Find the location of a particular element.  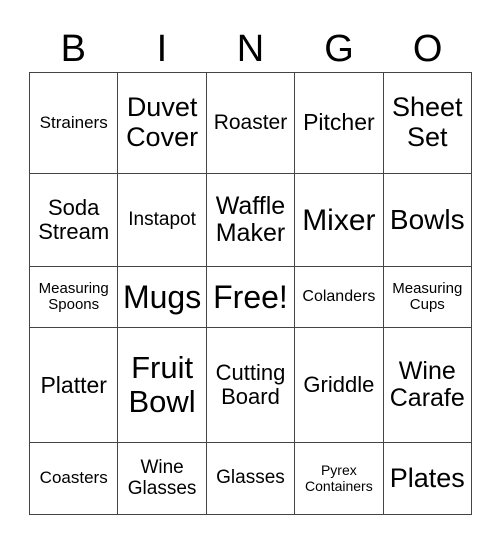

bingo-cell: Wine Glasses is located at coordinates (162, 478).